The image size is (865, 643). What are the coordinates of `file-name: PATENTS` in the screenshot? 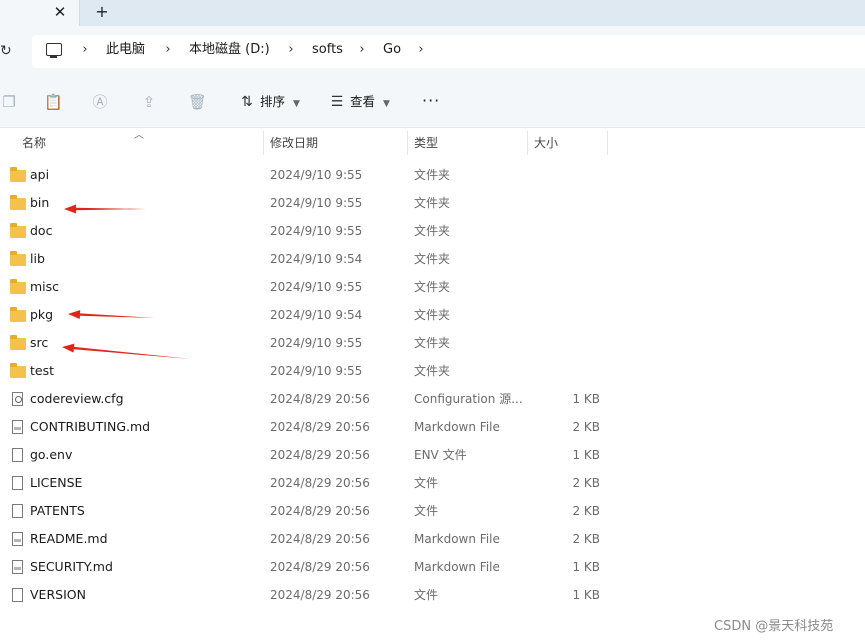 It's located at (57, 510).